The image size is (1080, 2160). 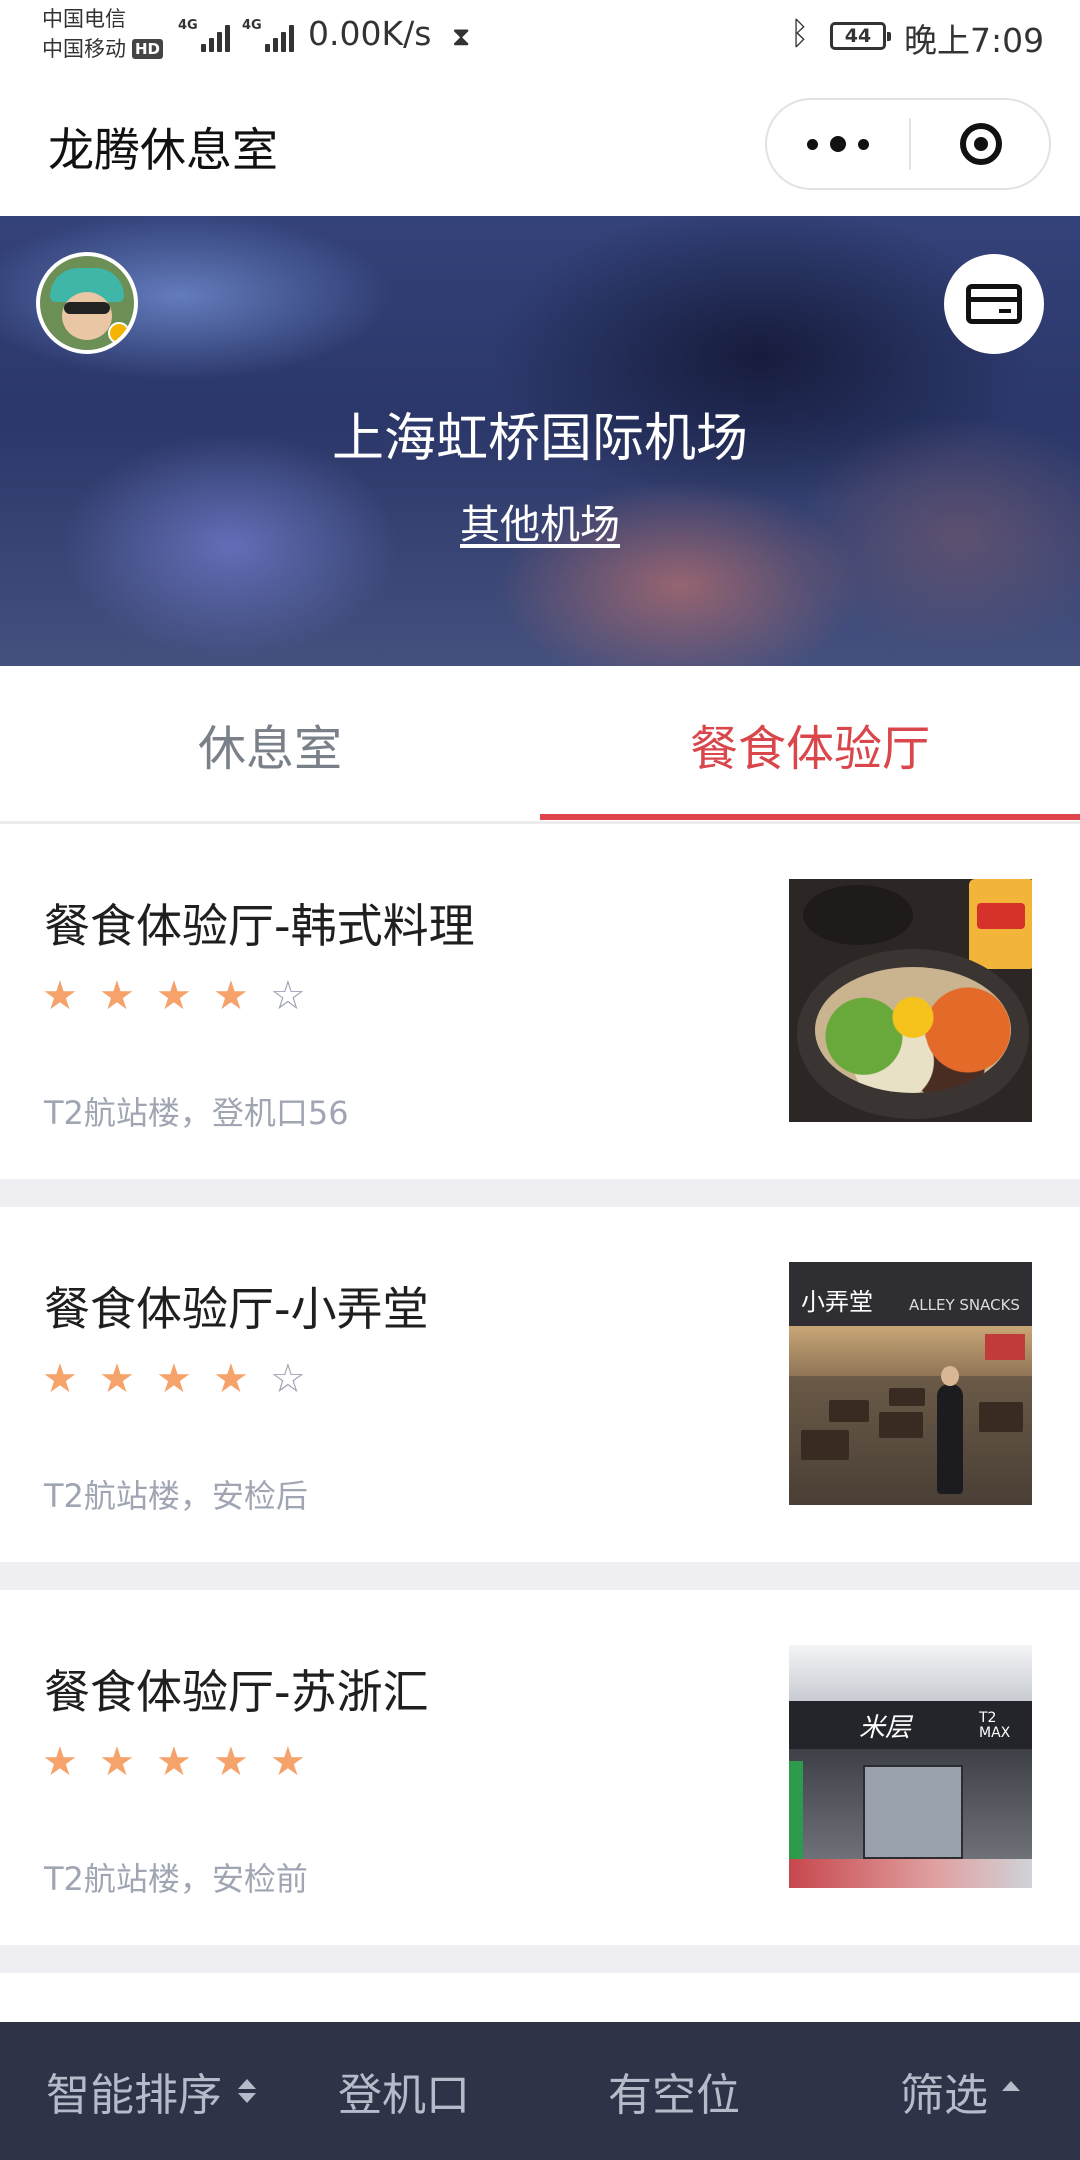 I want to click on carrier-2: 中国移动, so click(x=84, y=49).